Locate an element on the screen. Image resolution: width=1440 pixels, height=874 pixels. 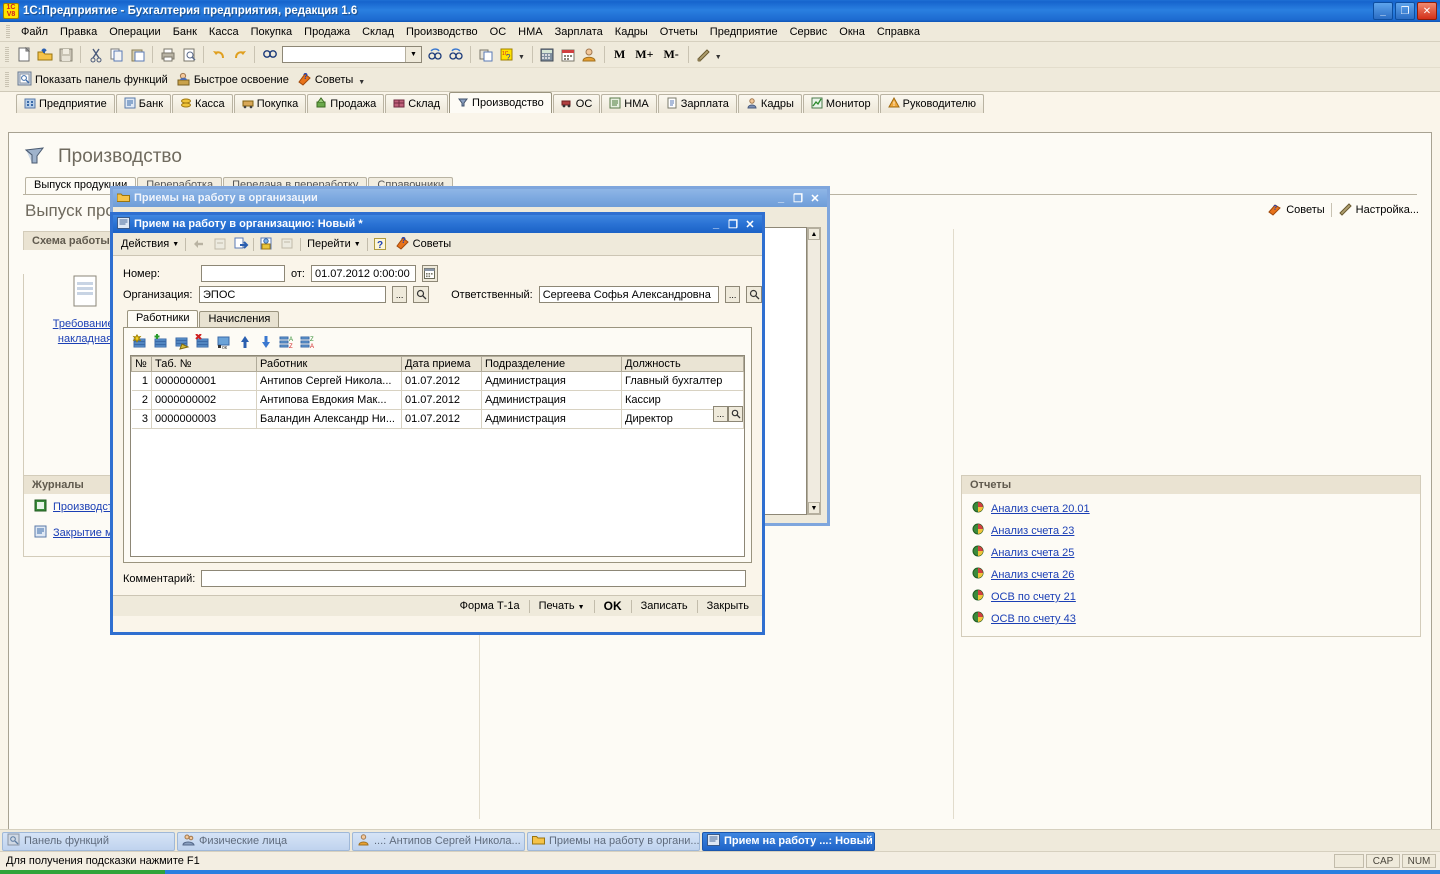
sort-asc-icon: AZ is located at coordinates (286, 342).